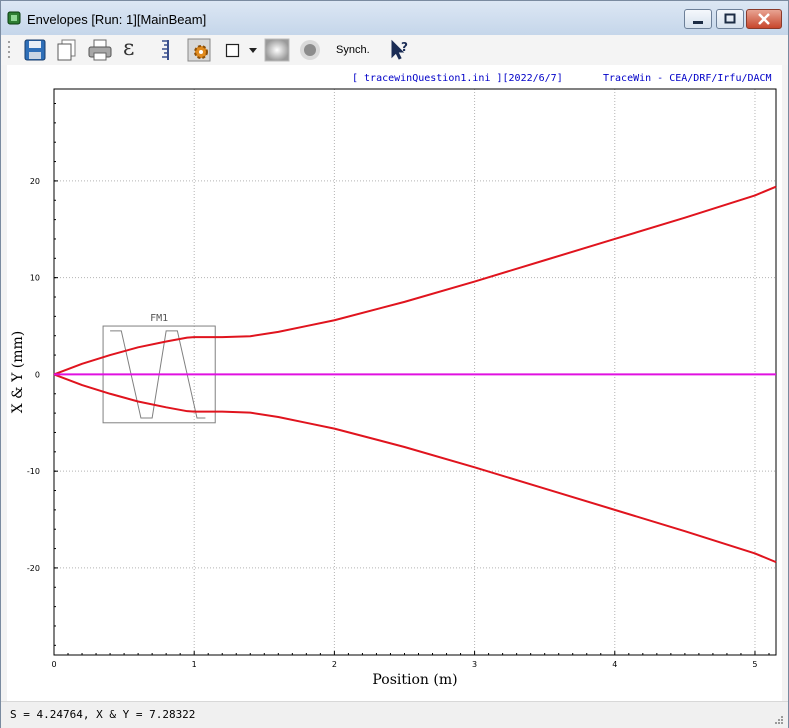 The width and height of the screenshot is (789, 728). I want to click on window-title: Envelopes [Run: 1][MainBeam], so click(117, 19).